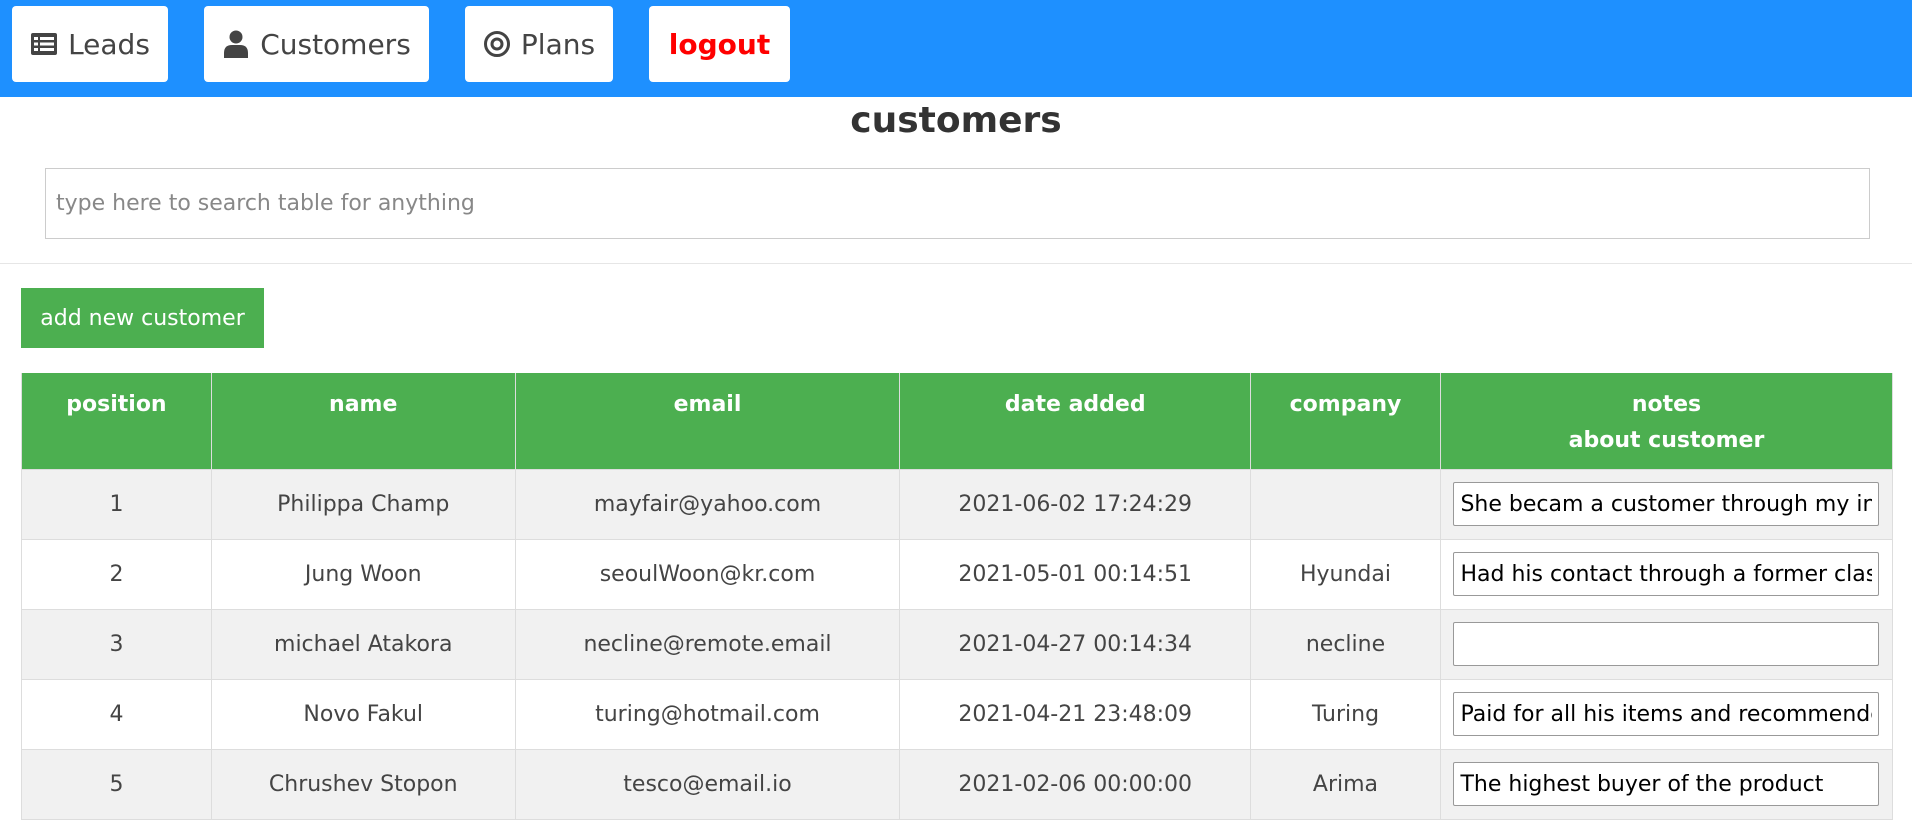 The image size is (1912, 823). I want to click on logout-label: logout, so click(719, 44).